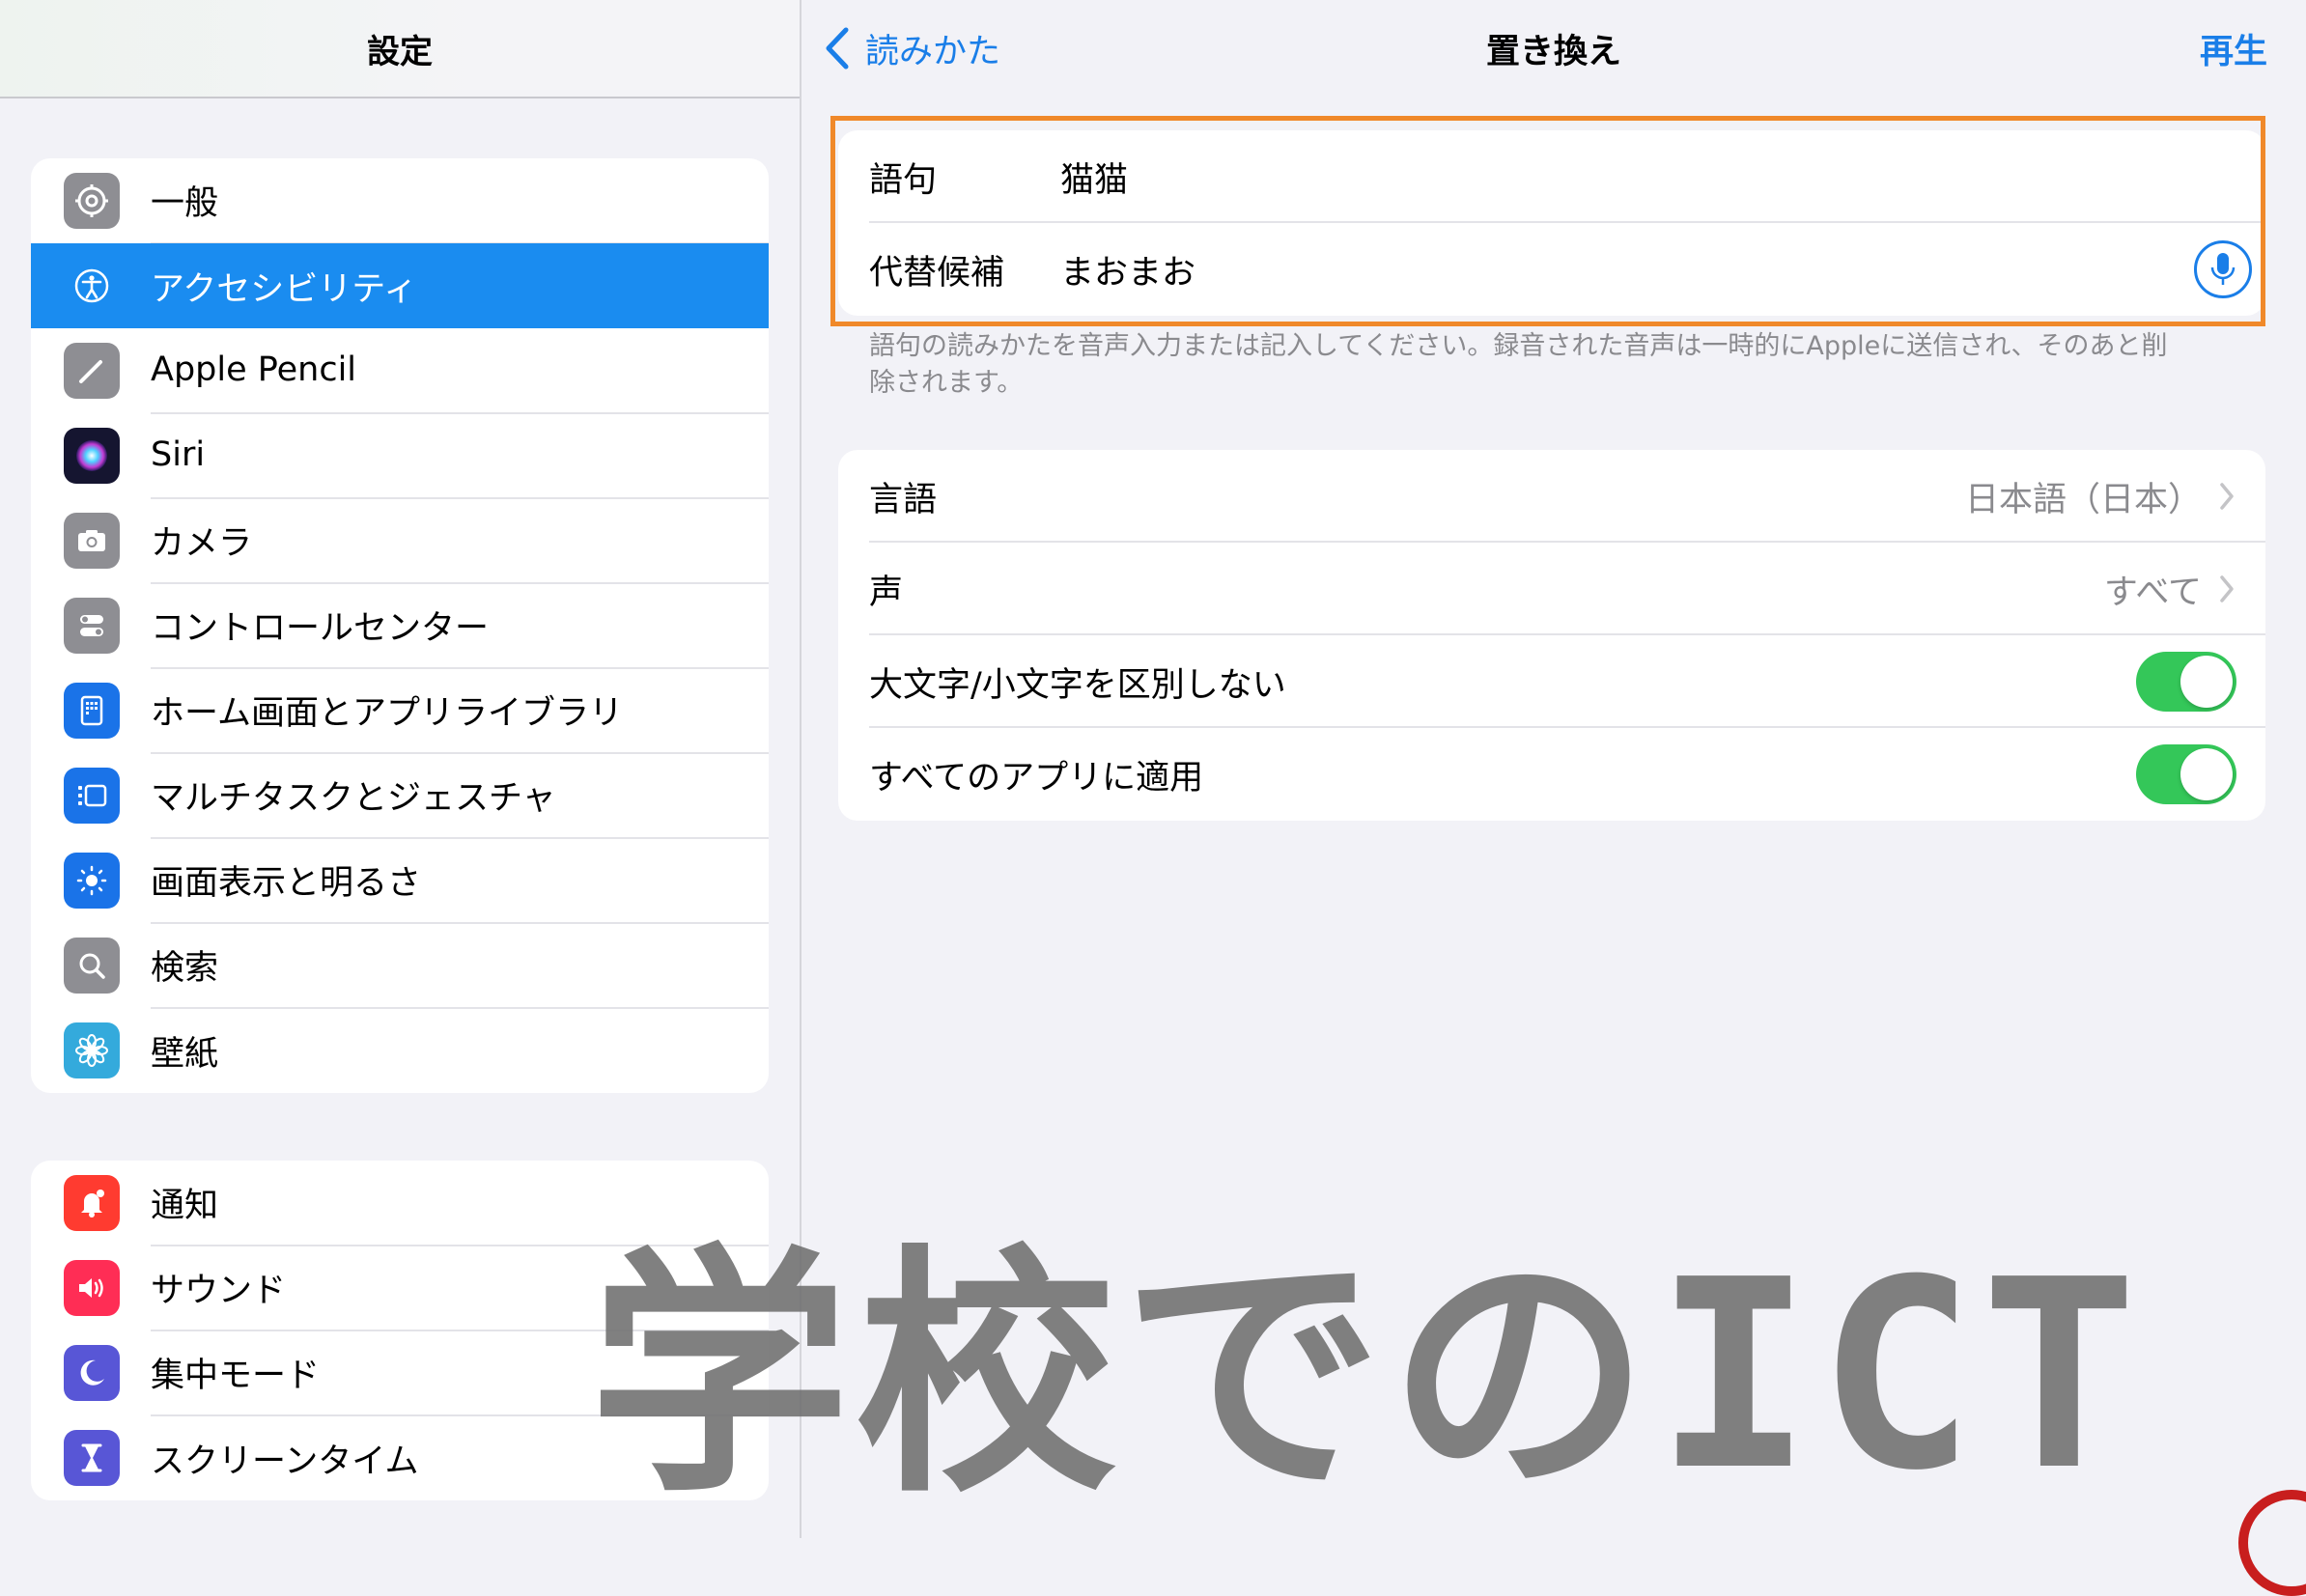 The image size is (2306, 1596). Describe the element at coordinates (92, 1373) in the screenshot. I see `moon-icon` at that location.